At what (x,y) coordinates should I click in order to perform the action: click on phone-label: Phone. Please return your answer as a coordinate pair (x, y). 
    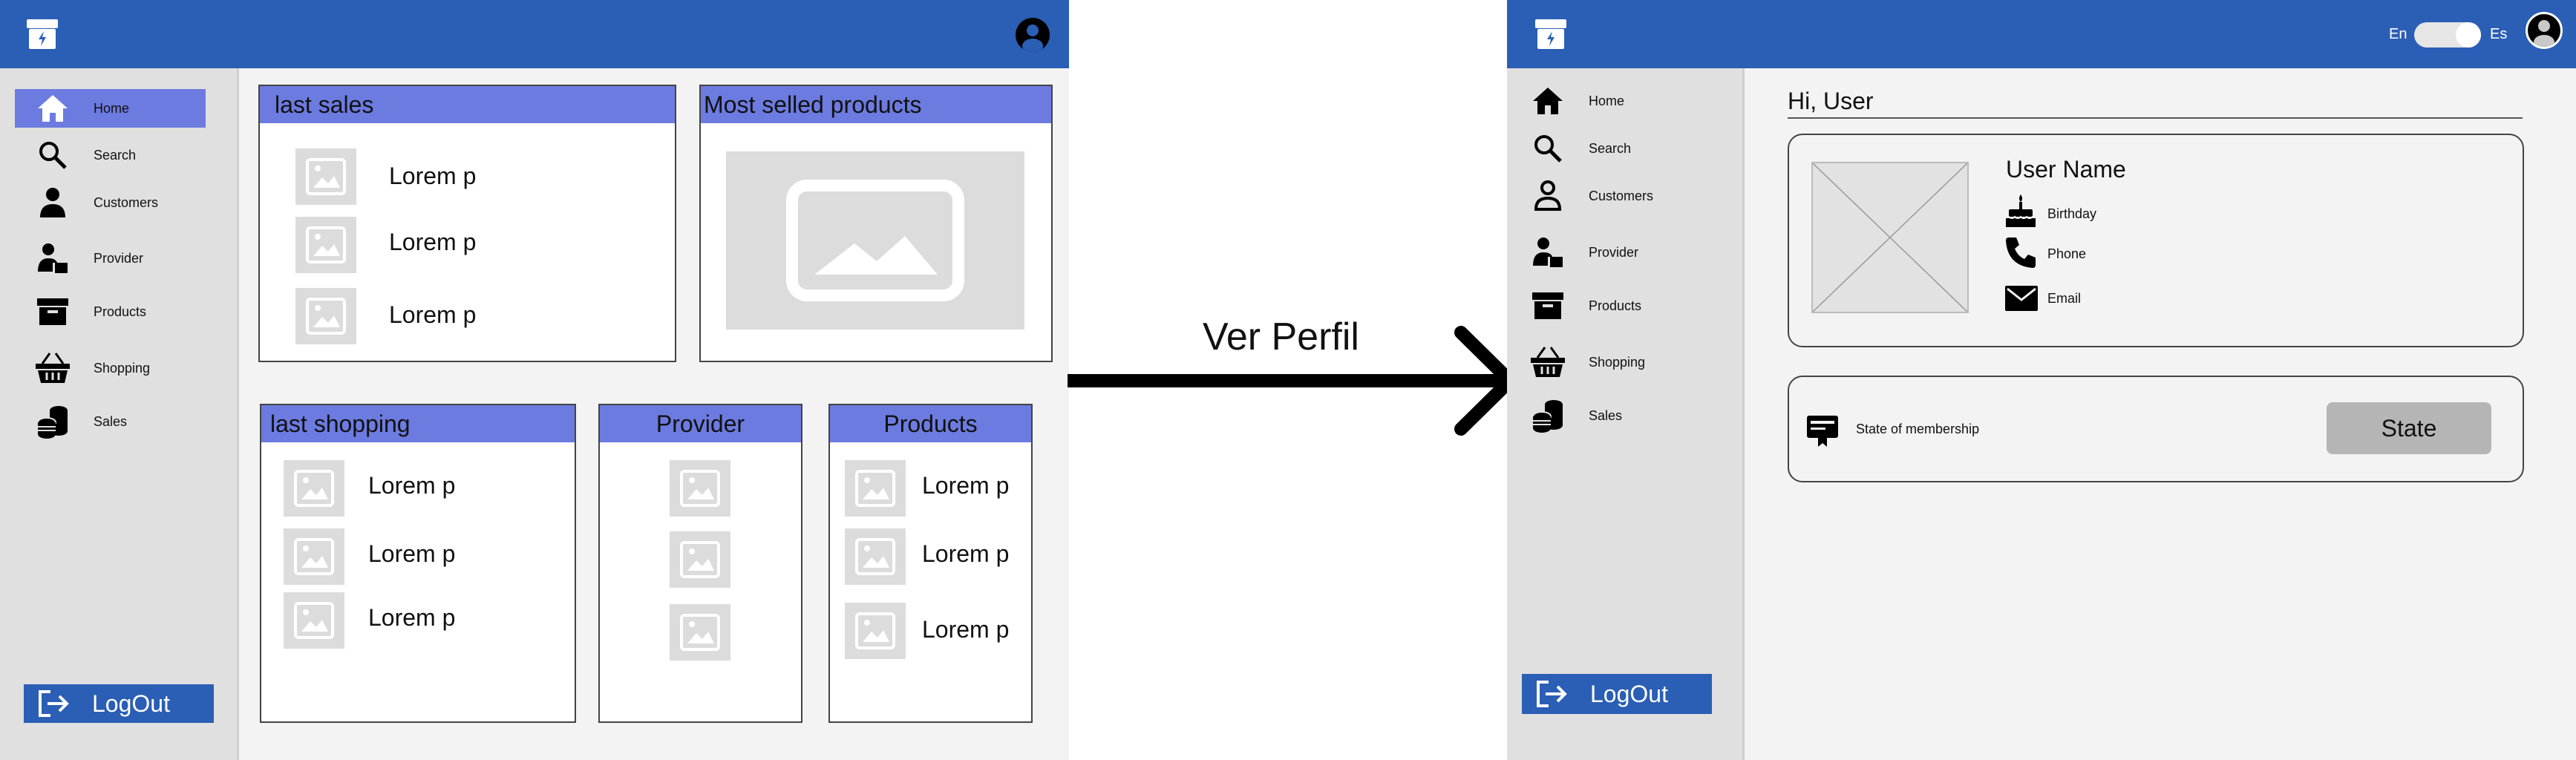
    Looking at the image, I should click on (2067, 253).